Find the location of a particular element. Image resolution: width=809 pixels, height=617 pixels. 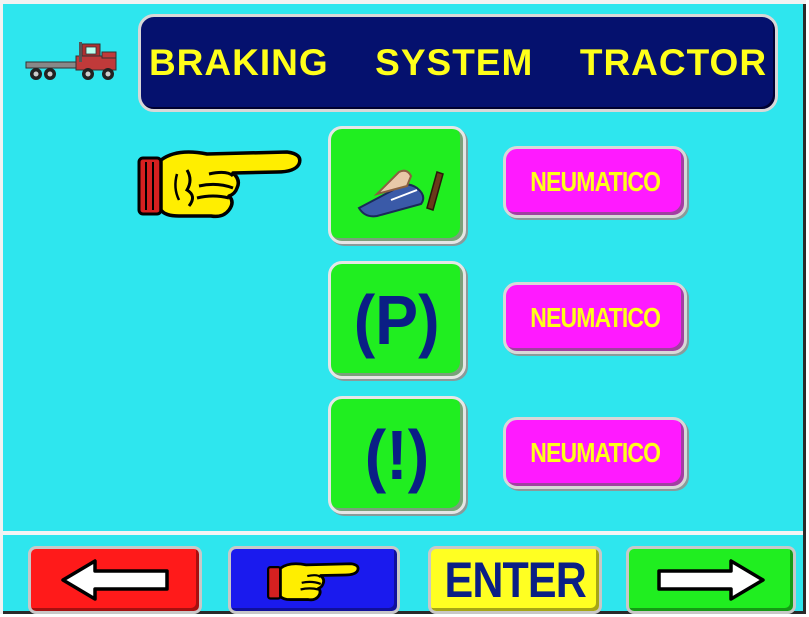

service-brake-mode-button: NEUMATICO is located at coordinates (595, 182).